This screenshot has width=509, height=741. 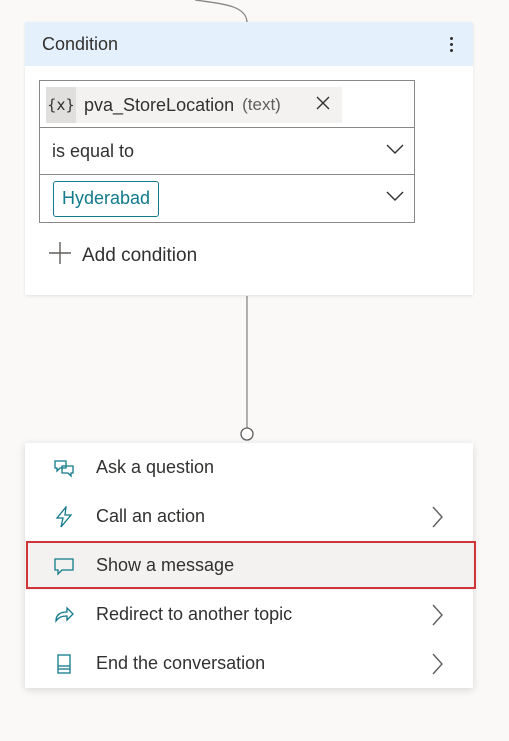 I want to click on add-condition-button: Add condition, so click(x=123, y=255).